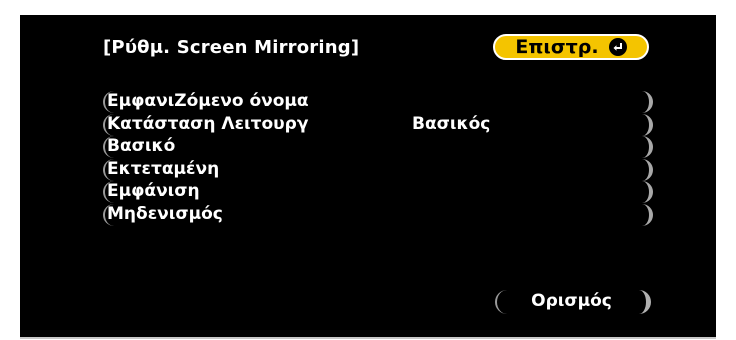 The height and width of the screenshot is (340, 736). Describe the element at coordinates (573, 302) in the screenshot. I see `set-button: Ορισμός` at that location.